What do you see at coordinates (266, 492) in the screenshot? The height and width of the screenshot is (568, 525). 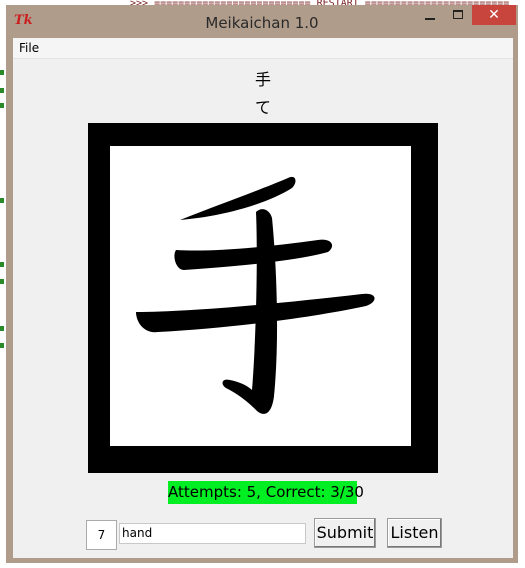 I see `score-status-label: Attempts: 5, Correct: 3/30` at bounding box center [266, 492].